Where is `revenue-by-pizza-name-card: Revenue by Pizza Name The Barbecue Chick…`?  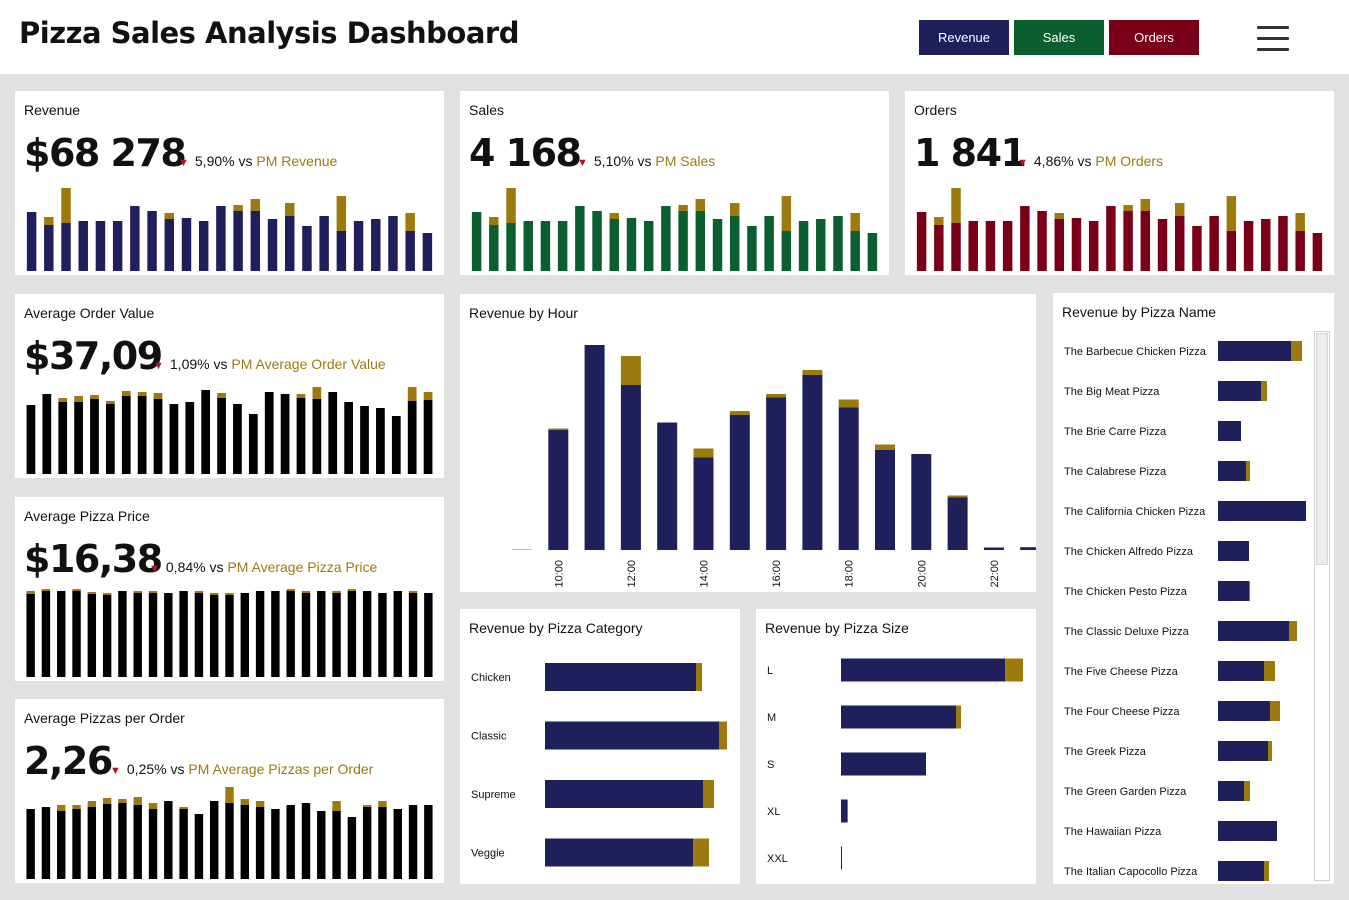 revenue-by-pizza-name-card: Revenue by Pizza Name The Barbecue Chick… is located at coordinates (1193, 588).